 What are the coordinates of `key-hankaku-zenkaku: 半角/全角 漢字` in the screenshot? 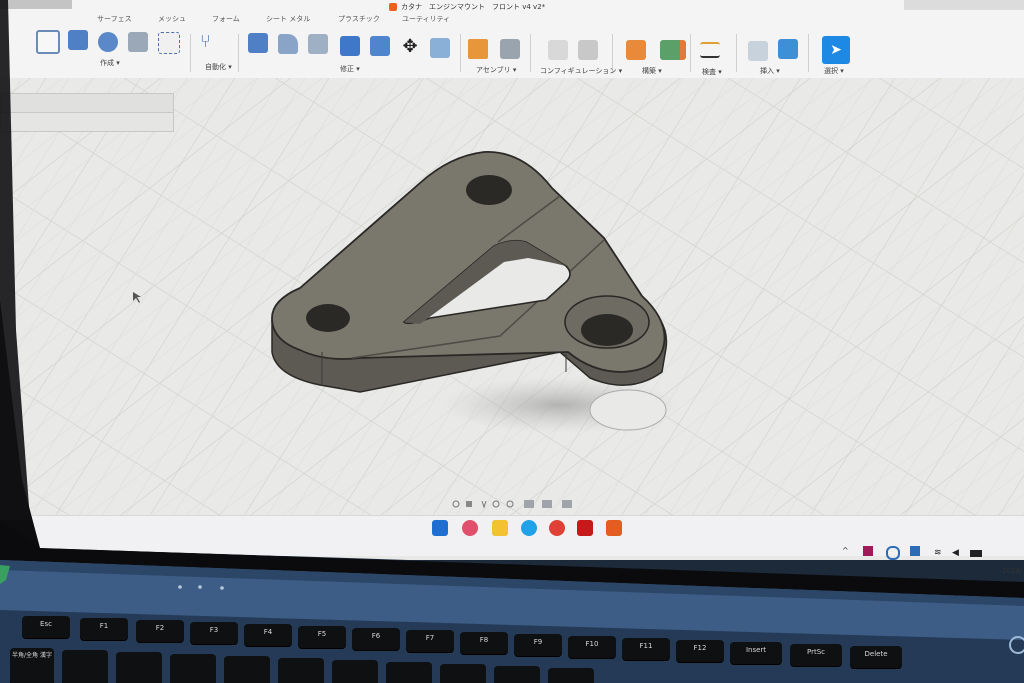 It's located at (32, 665).